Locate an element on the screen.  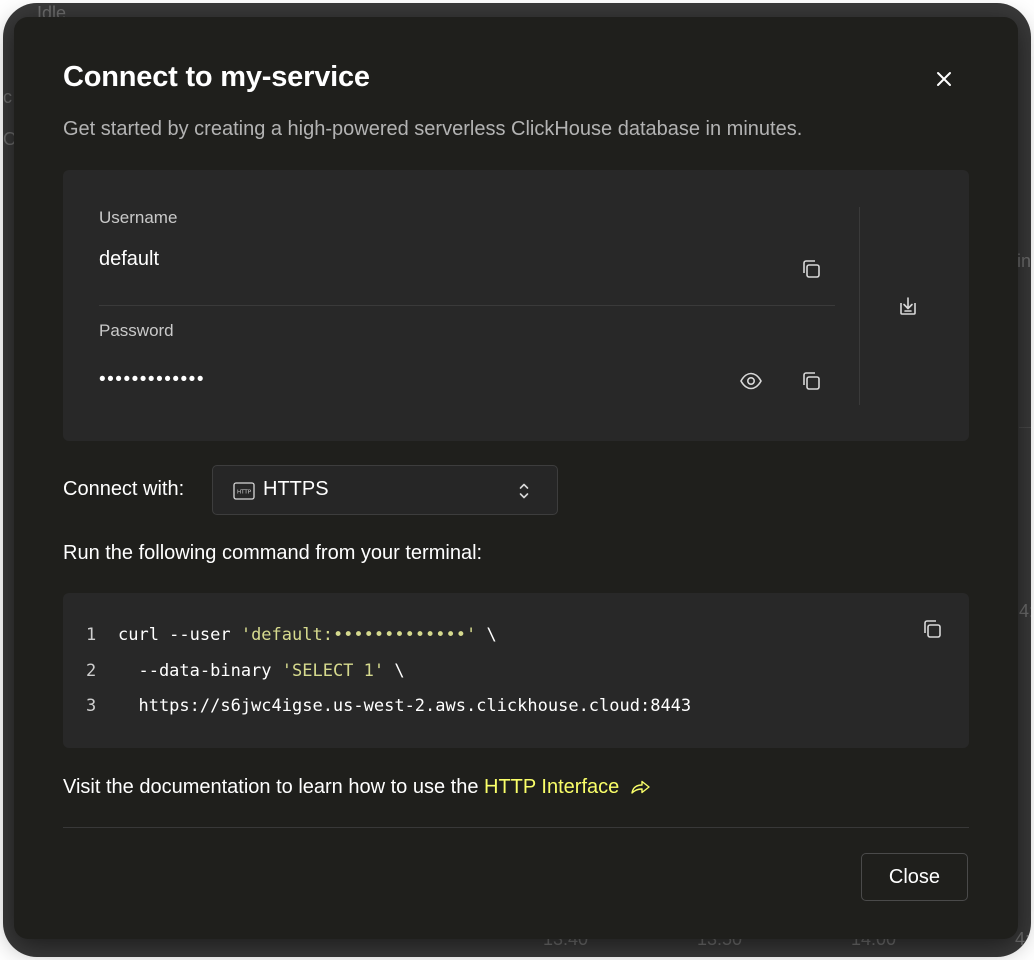
protocol-select: HTTP HTTPS is located at coordinates (385, 490).